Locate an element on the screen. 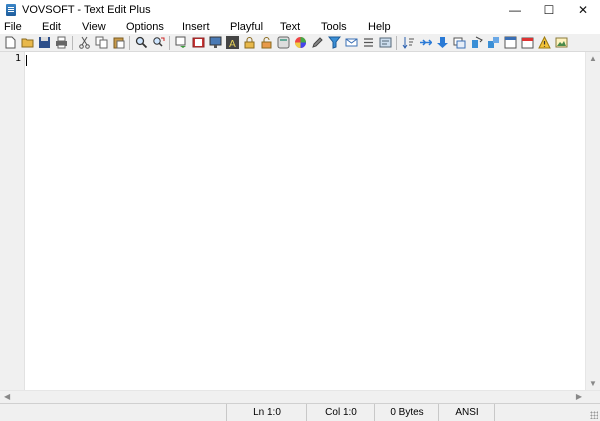 The height and width of the screenshot is (421, 600). warning-icon is located at coordinates (544, 43).